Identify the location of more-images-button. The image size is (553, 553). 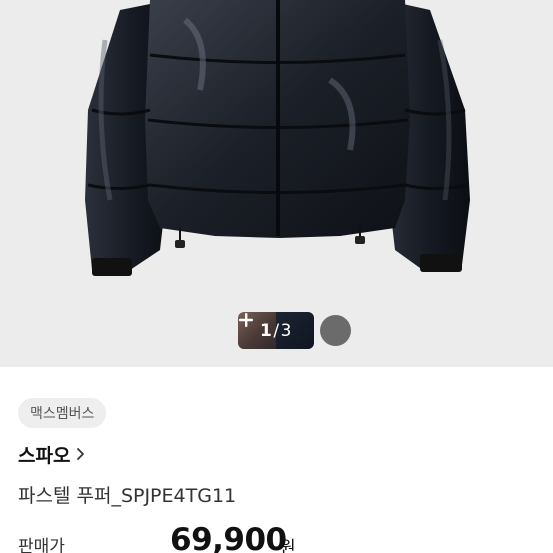
(295, 329).